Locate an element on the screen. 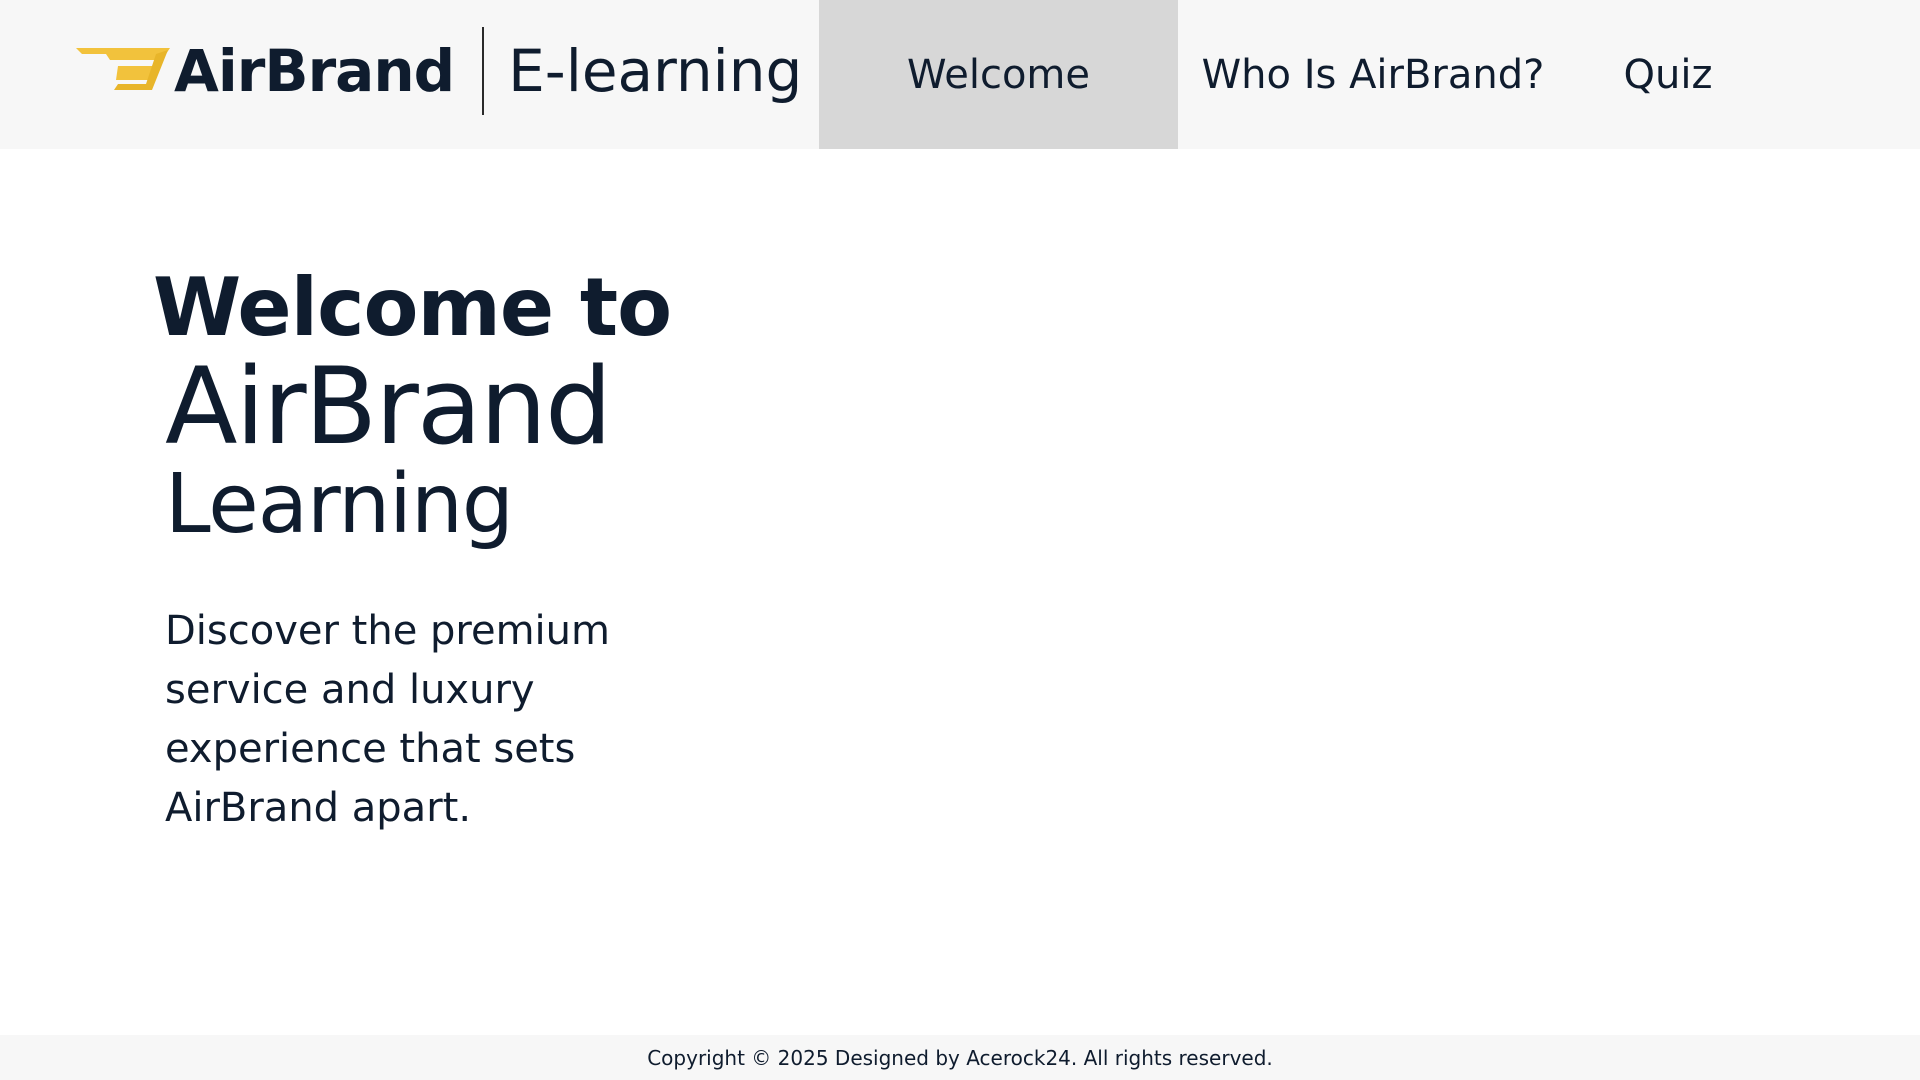 The width and height of the screenshot is (1920, 1080). main-nav: Welcome Who Is AirBrand? Quiz is located at coordinates (1293, 74).